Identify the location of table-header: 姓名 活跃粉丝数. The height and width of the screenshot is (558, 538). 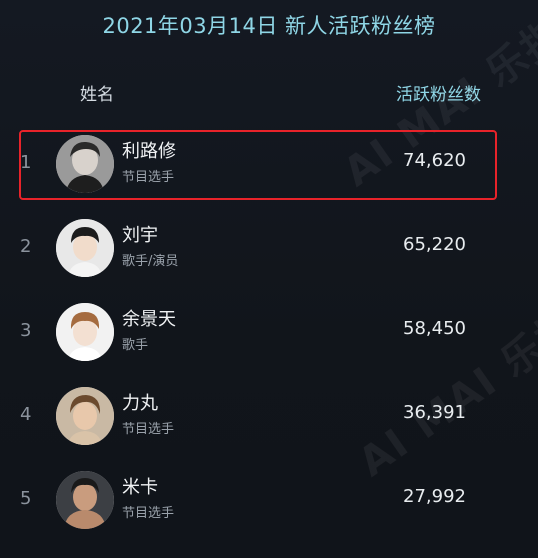
(269, 92).